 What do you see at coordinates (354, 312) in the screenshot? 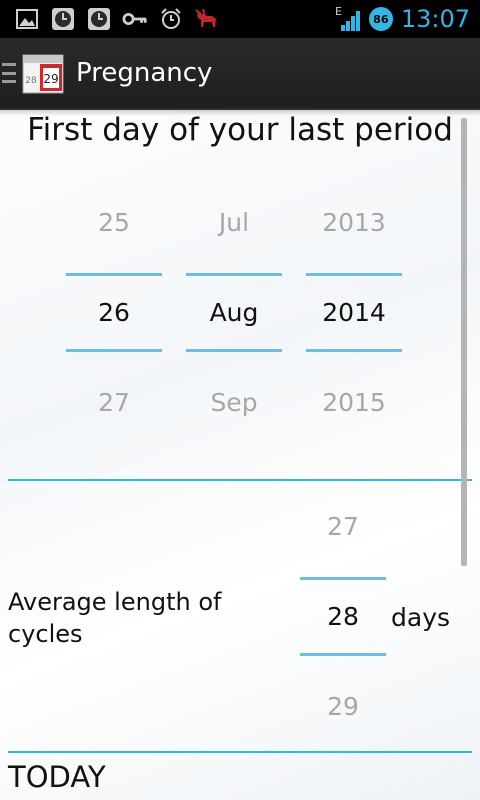
I see `year-current-value: 2014` at bounding box center [354, 312].